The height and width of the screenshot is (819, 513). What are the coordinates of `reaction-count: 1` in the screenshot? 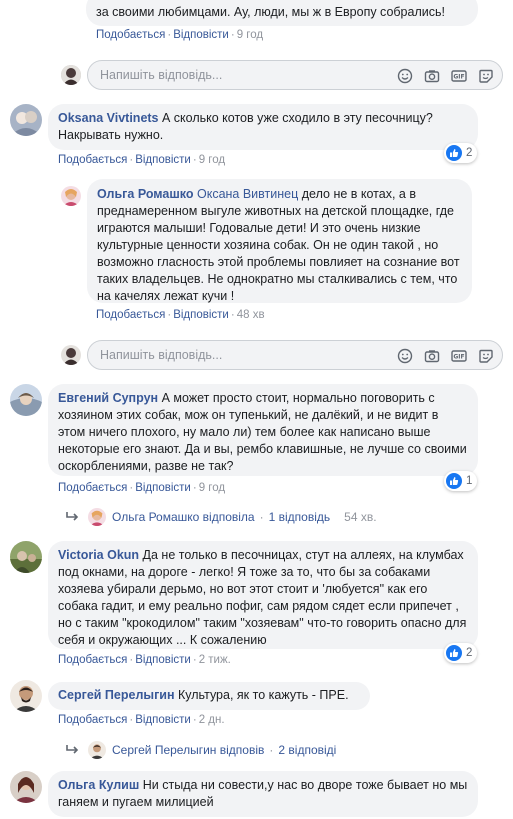 It's located at (461, 481).